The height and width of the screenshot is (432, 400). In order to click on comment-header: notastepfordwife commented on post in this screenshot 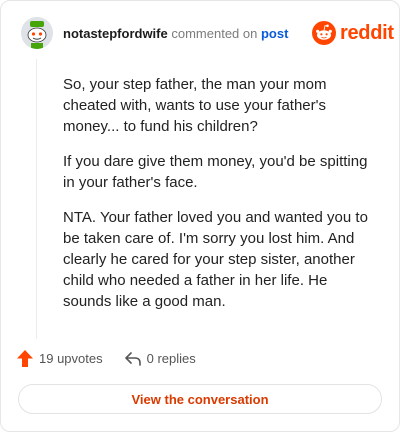, I will do `click(175, 34)`.